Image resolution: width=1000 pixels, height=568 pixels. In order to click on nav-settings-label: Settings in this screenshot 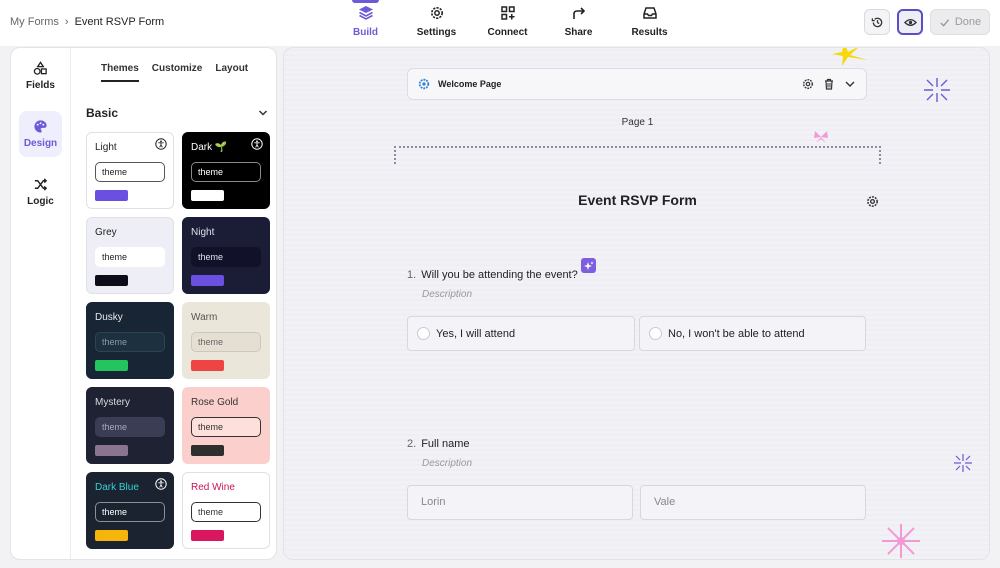, I will do `click(436, 32)`.